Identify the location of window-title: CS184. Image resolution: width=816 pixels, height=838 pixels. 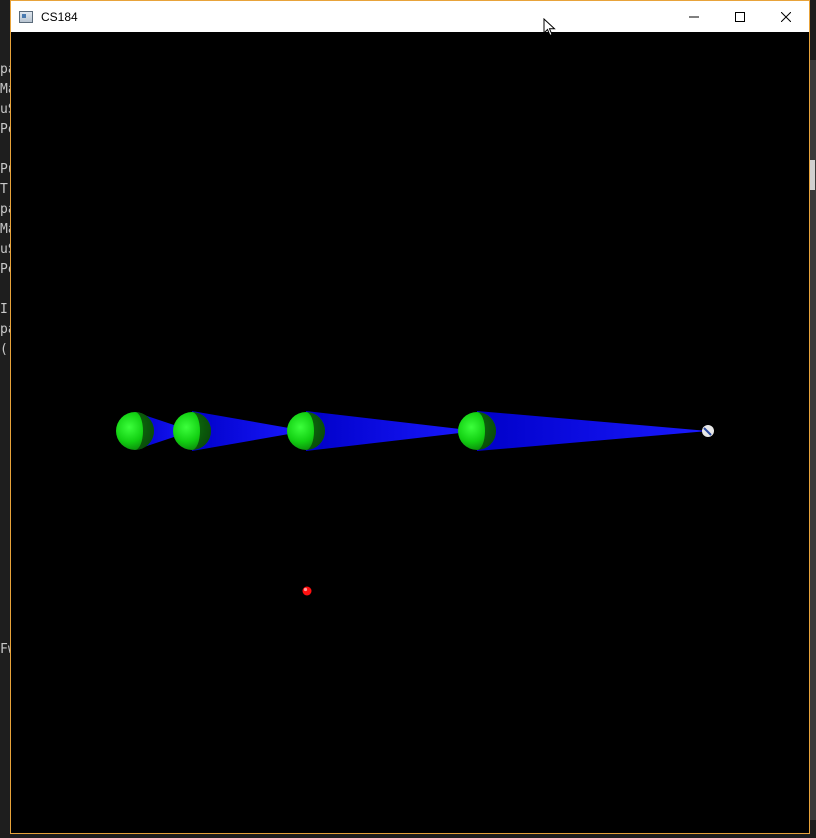
(59, 16).